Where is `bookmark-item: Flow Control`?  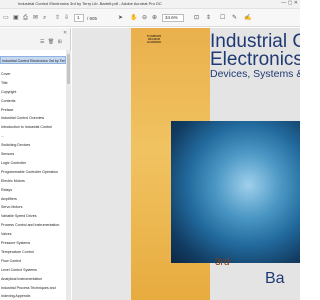
bookmark-item: Flow Control is located at coordinates (33, 261).